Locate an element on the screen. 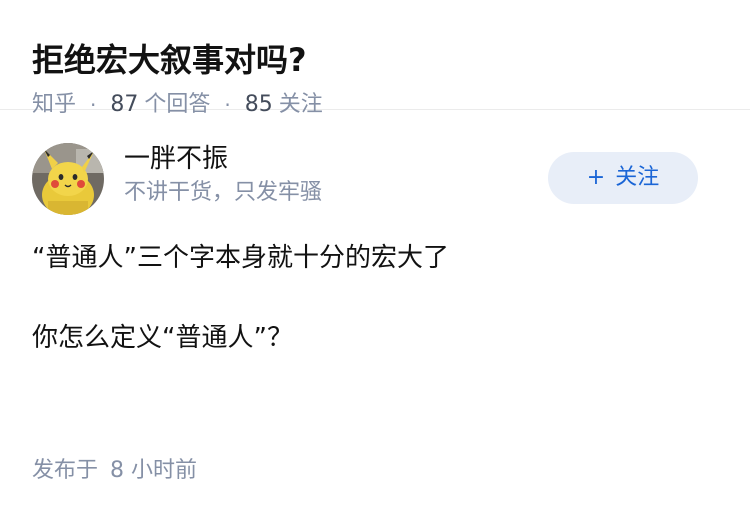 This screenshot has height=522, width=750. author-info: 一胖不振 不讲干货，只发牢骚 is located at coordinates (223, 175).